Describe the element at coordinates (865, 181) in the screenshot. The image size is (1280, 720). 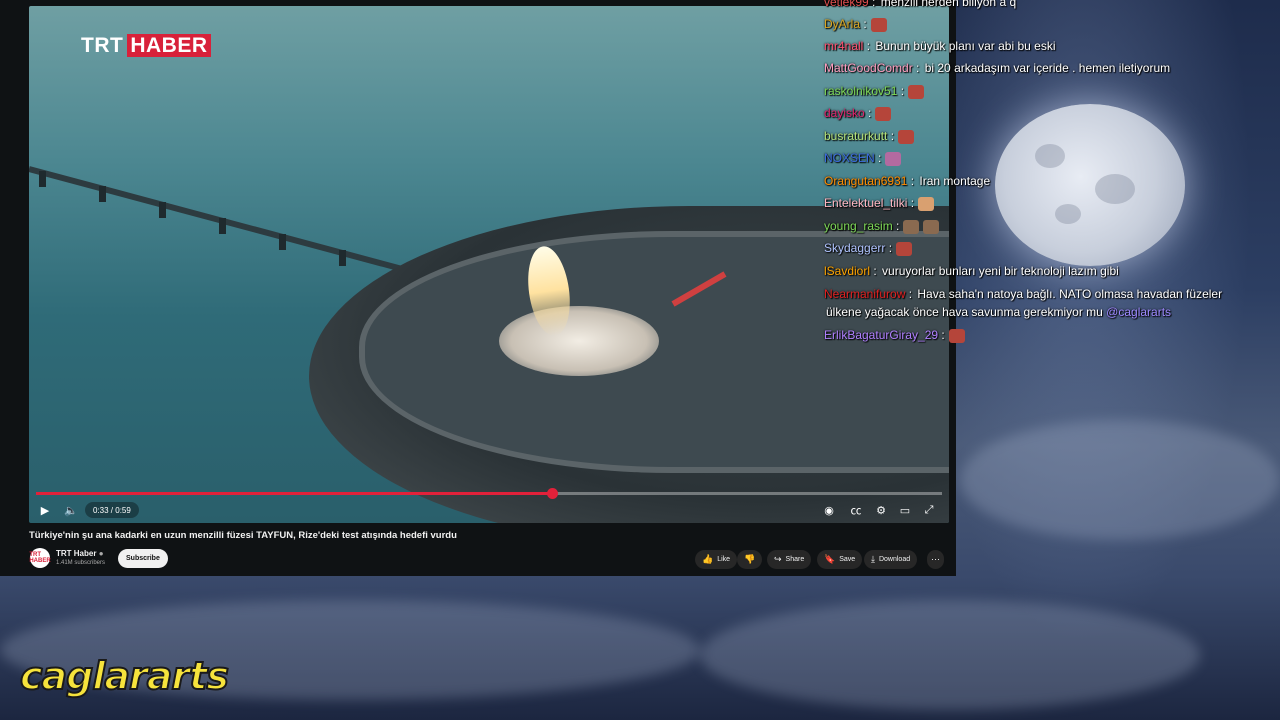
I see `chat-username: Orangutan6931` at that location.